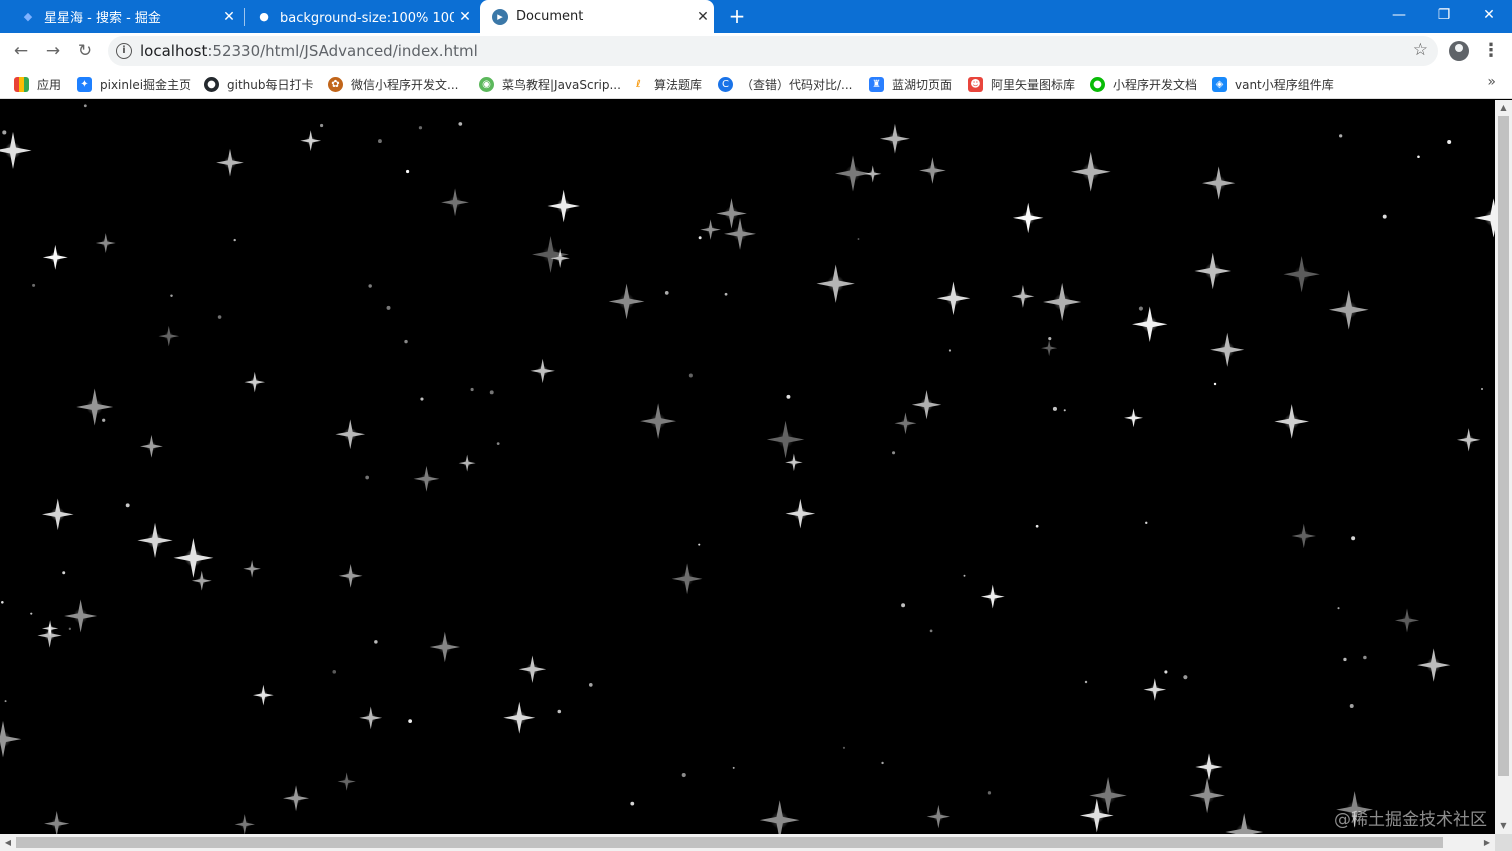 Image resolution: width=1512 pixels, height=851 pixels. I want to click on bookmark-apps: 应用, so click(37, 84).